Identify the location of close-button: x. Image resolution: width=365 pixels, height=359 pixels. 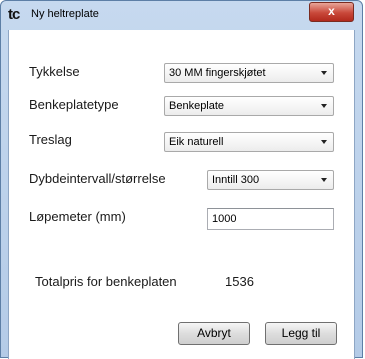
(331, 12).